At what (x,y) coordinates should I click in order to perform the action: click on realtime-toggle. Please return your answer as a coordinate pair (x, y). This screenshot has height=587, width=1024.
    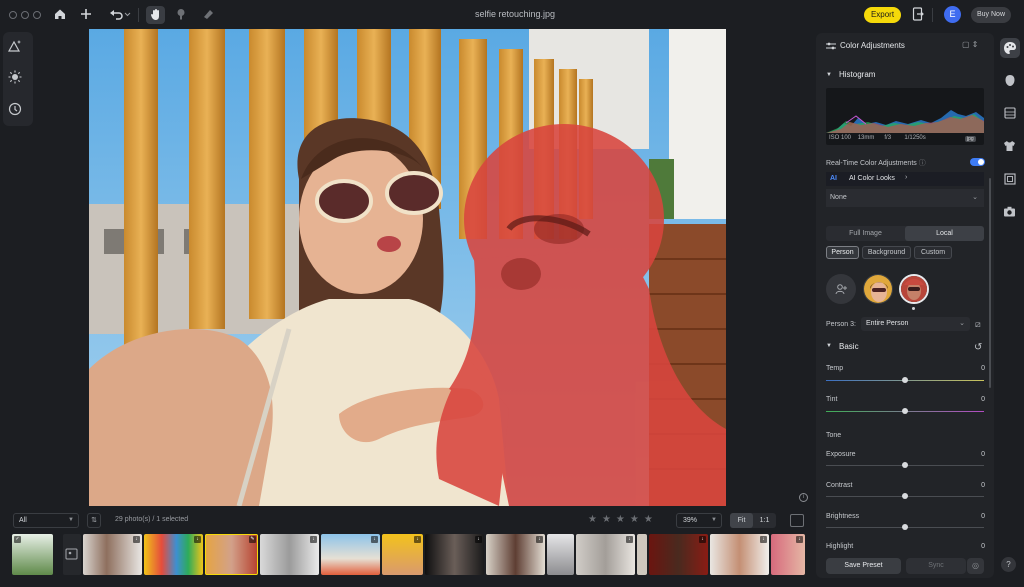
    Looking at the image, I should click on (977, 162).